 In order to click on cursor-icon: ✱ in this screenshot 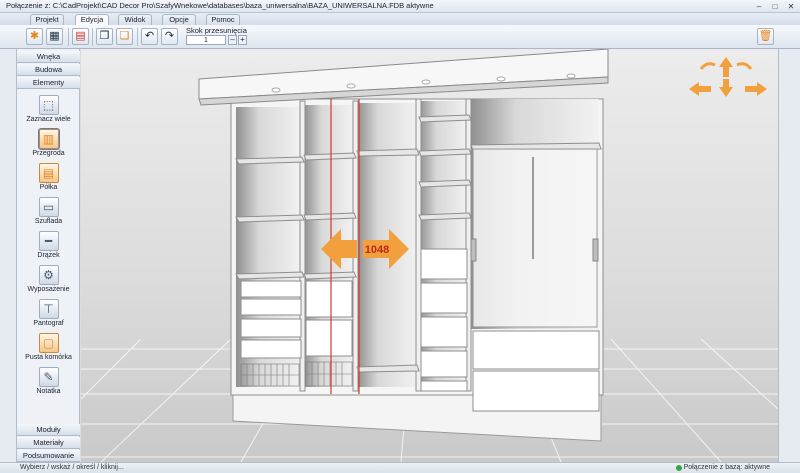, I will do `click(34, 36)`.